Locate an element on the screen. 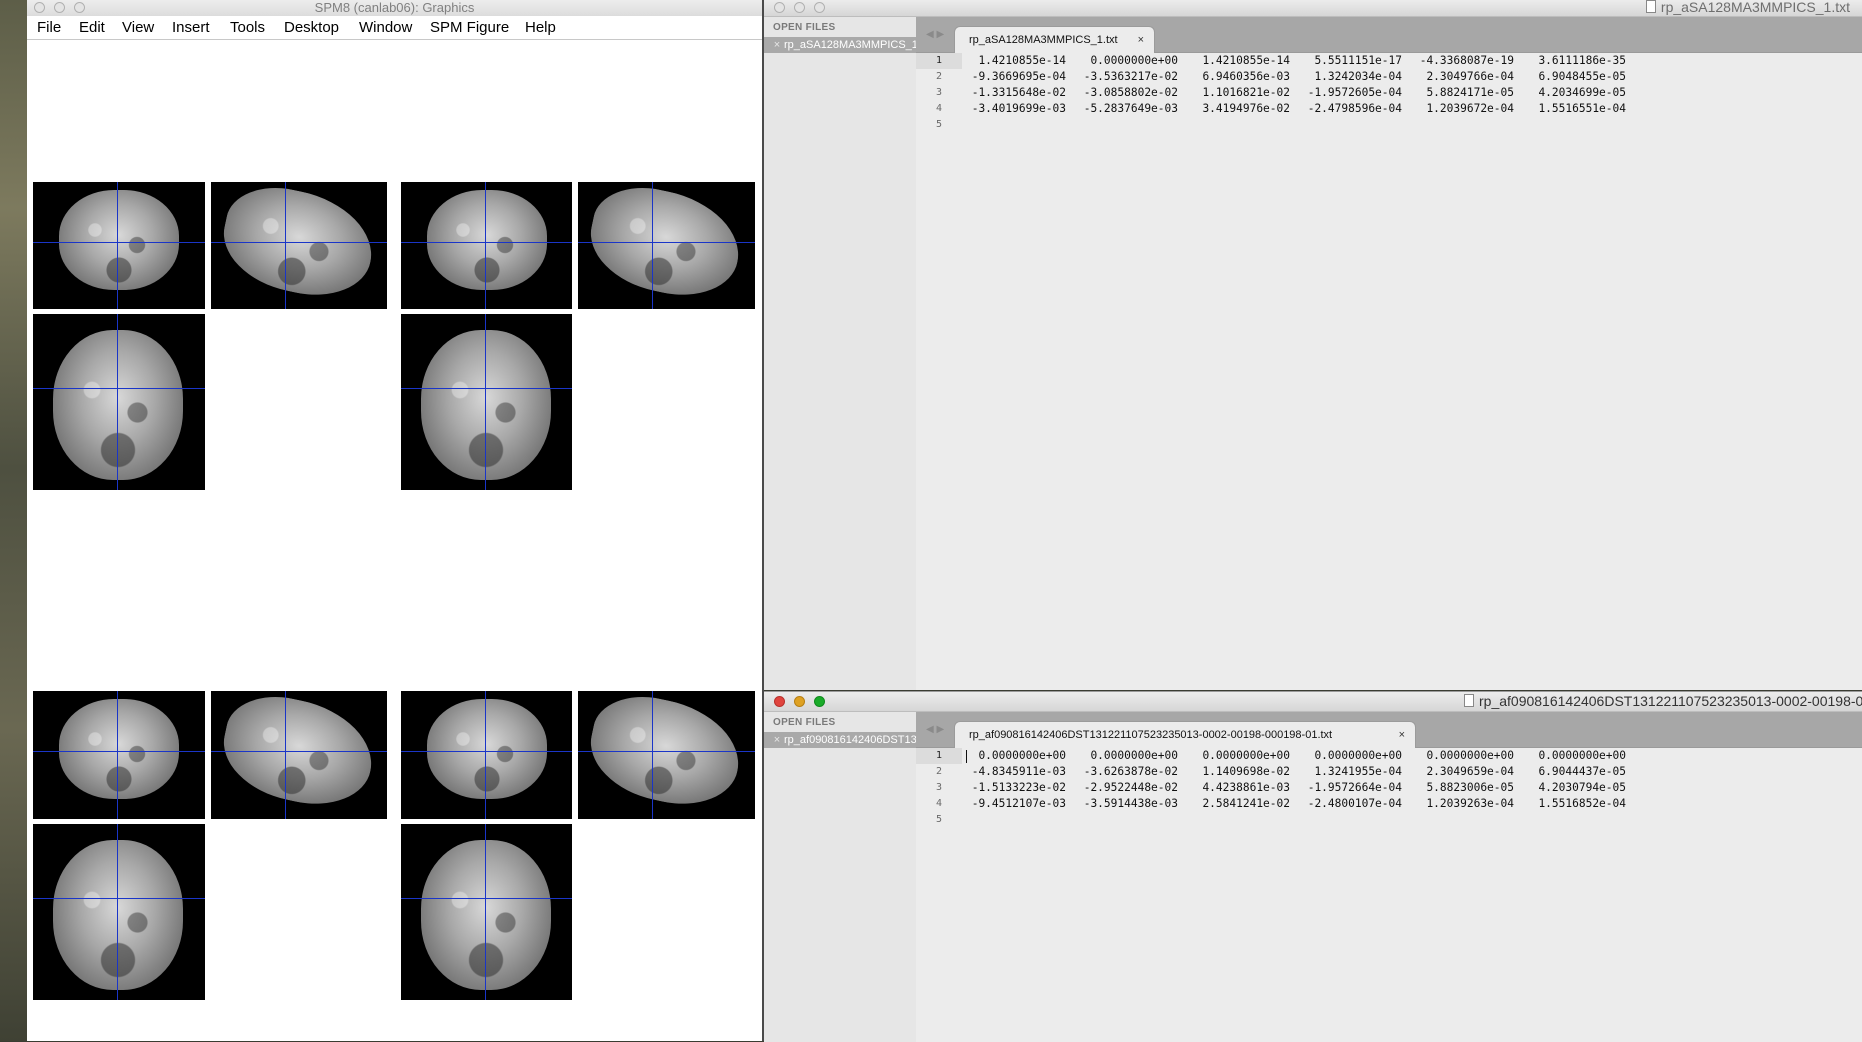 The image size is (1862, 1042). value-cell: -4.8345911e-03 is located at coordinates (1018, 771).